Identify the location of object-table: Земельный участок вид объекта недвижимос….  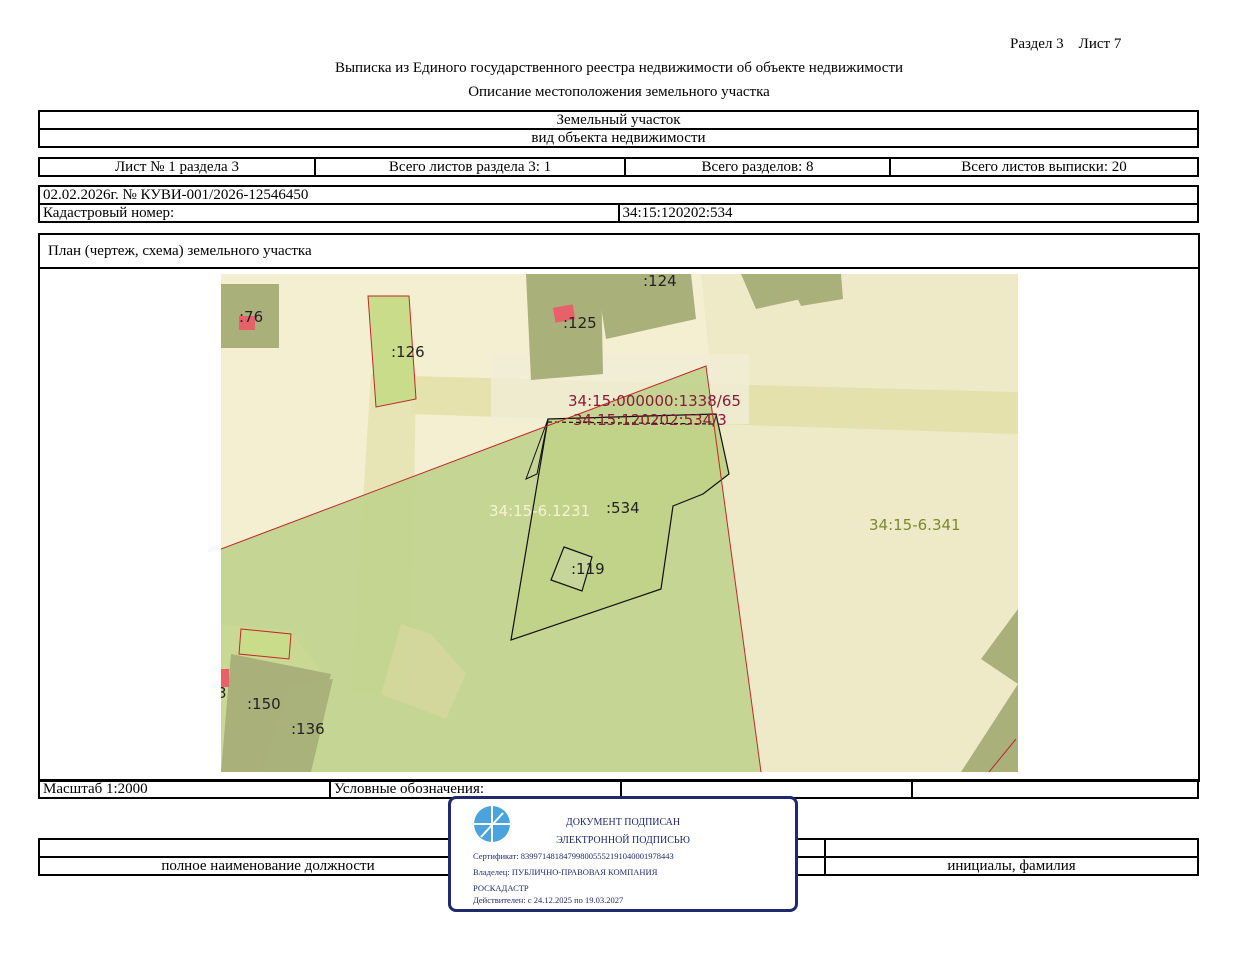
(618, 129).